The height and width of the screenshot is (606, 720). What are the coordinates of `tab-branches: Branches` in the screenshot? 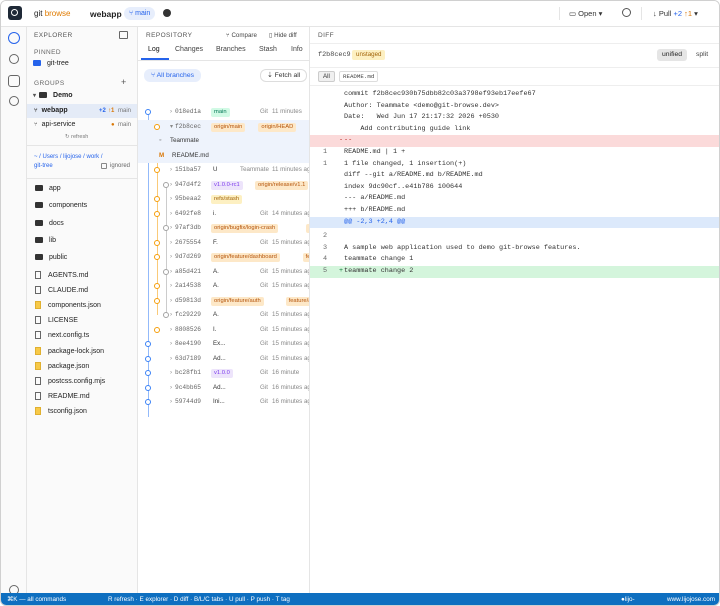 It's located at (231, 49).